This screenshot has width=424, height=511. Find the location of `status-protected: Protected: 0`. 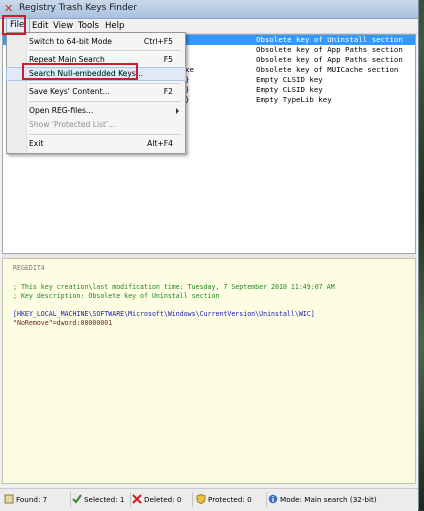

status-protected: Protected: 0 is located at coordinates (231, 499).